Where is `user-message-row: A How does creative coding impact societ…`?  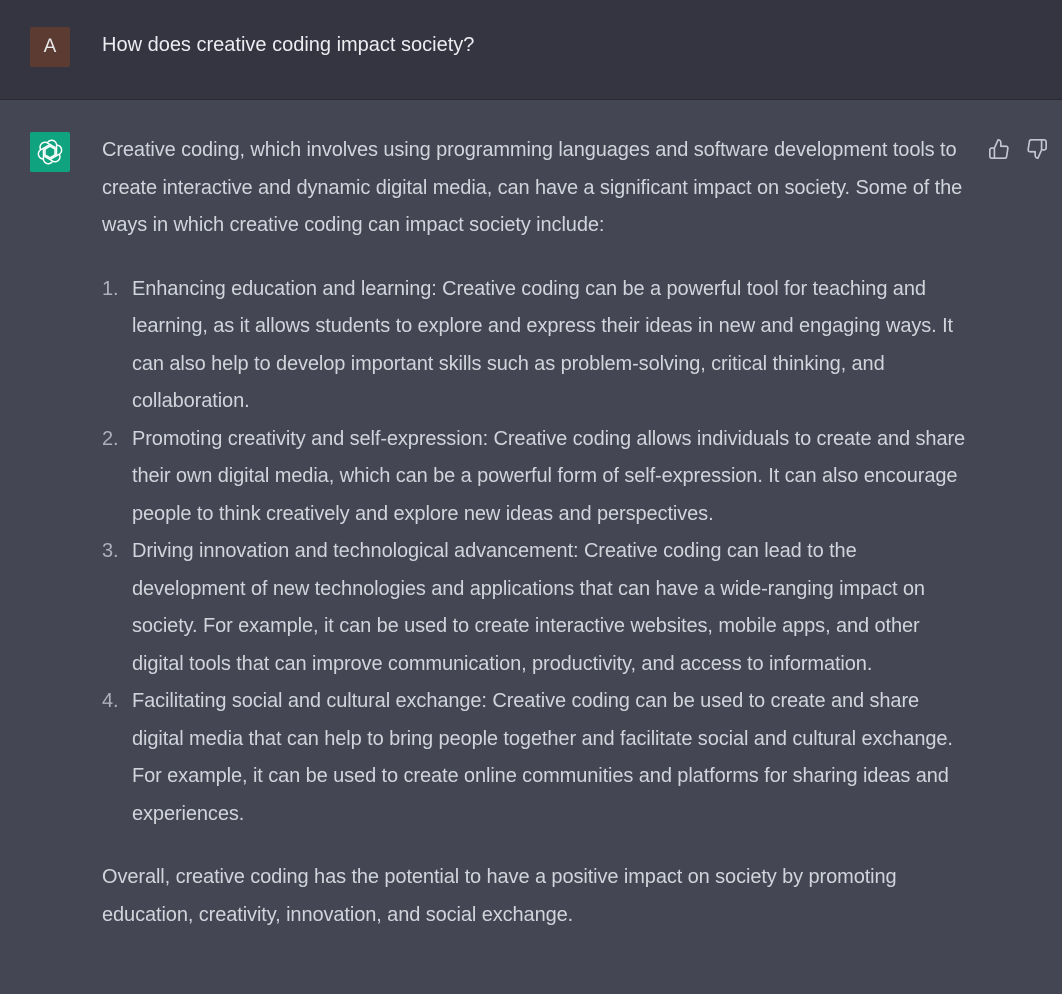
user-message-row: A How does creative coding impact societ… is located at coordinates (531, 50).